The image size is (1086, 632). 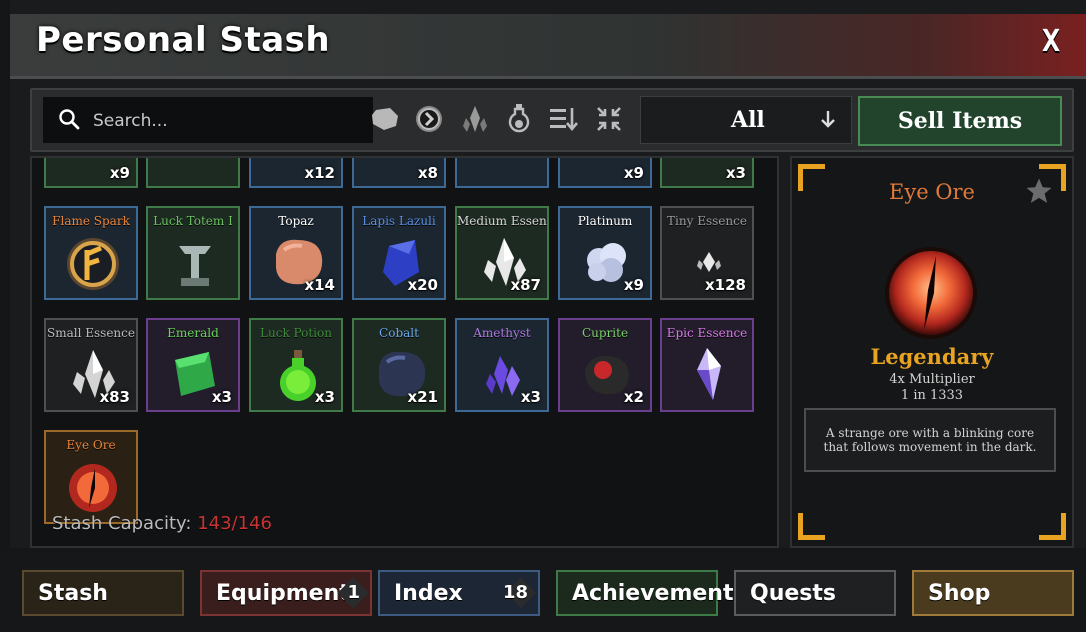 I want to click on tab-stash: Stash, so click(x=103, y=593).